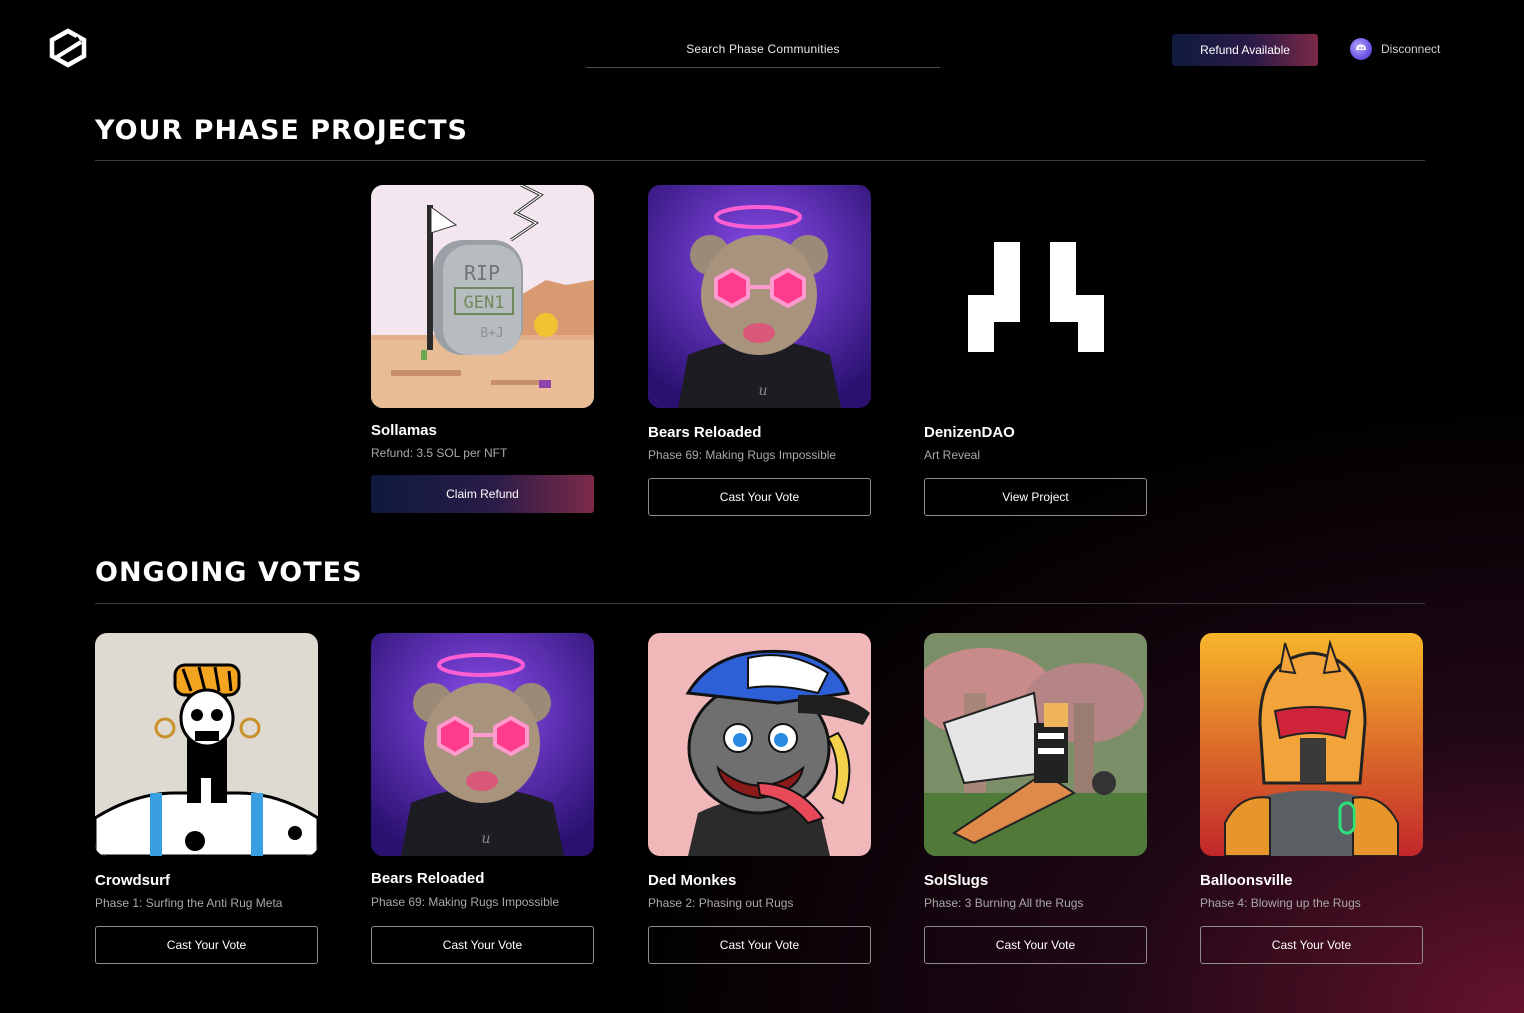 This screenshot has height=1013, width=1524. What do you see at coordinates (759, 744) in the screenshot?
I see `ded-monkes-image` at bounding box center [759, 744].